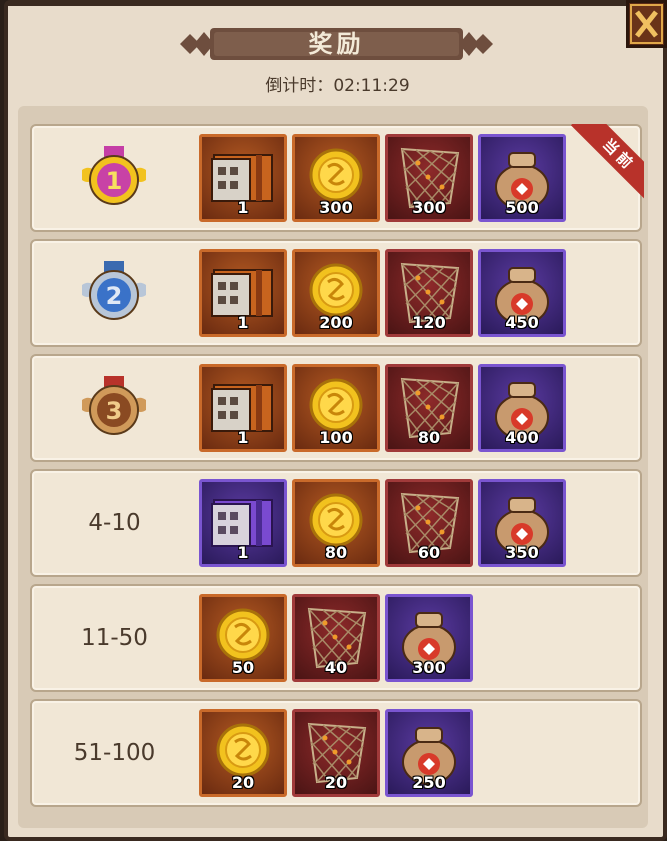  I want to click on item-quantity: 100, so click(336, 437).